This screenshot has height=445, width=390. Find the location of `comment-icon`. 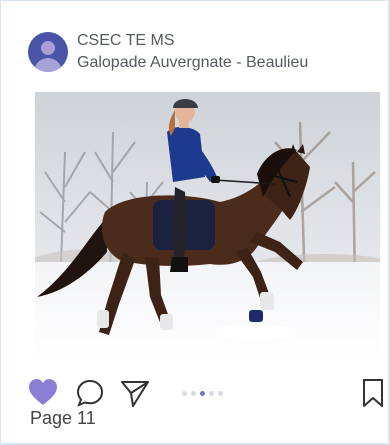

comment-icon is located at coordinates (90, 393).